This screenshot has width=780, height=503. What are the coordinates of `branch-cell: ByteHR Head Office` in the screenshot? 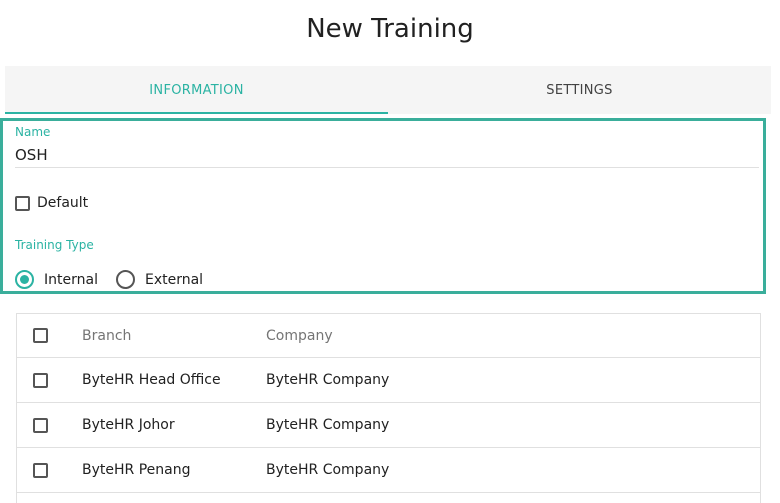 It's located at (151, 380).